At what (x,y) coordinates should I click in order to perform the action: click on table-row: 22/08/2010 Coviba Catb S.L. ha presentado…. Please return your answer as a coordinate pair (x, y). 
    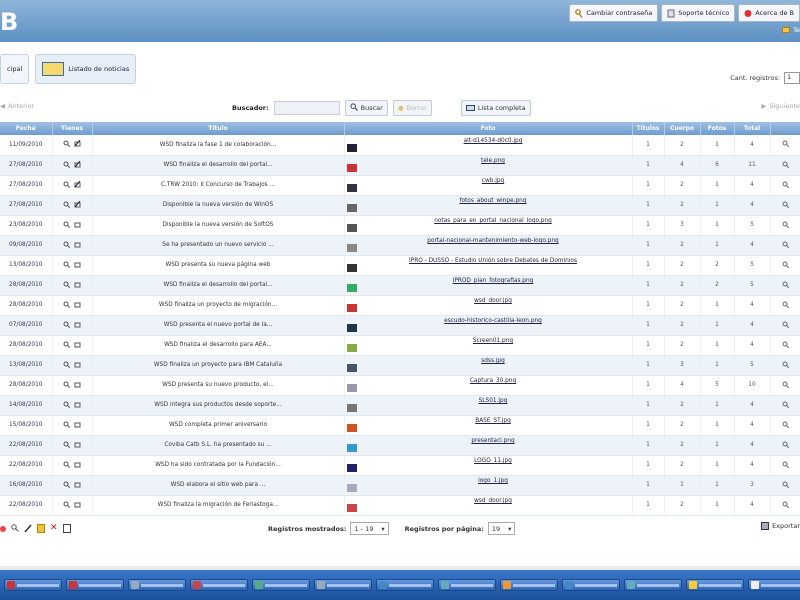
    Looking at the image, I should click on (400, 445).